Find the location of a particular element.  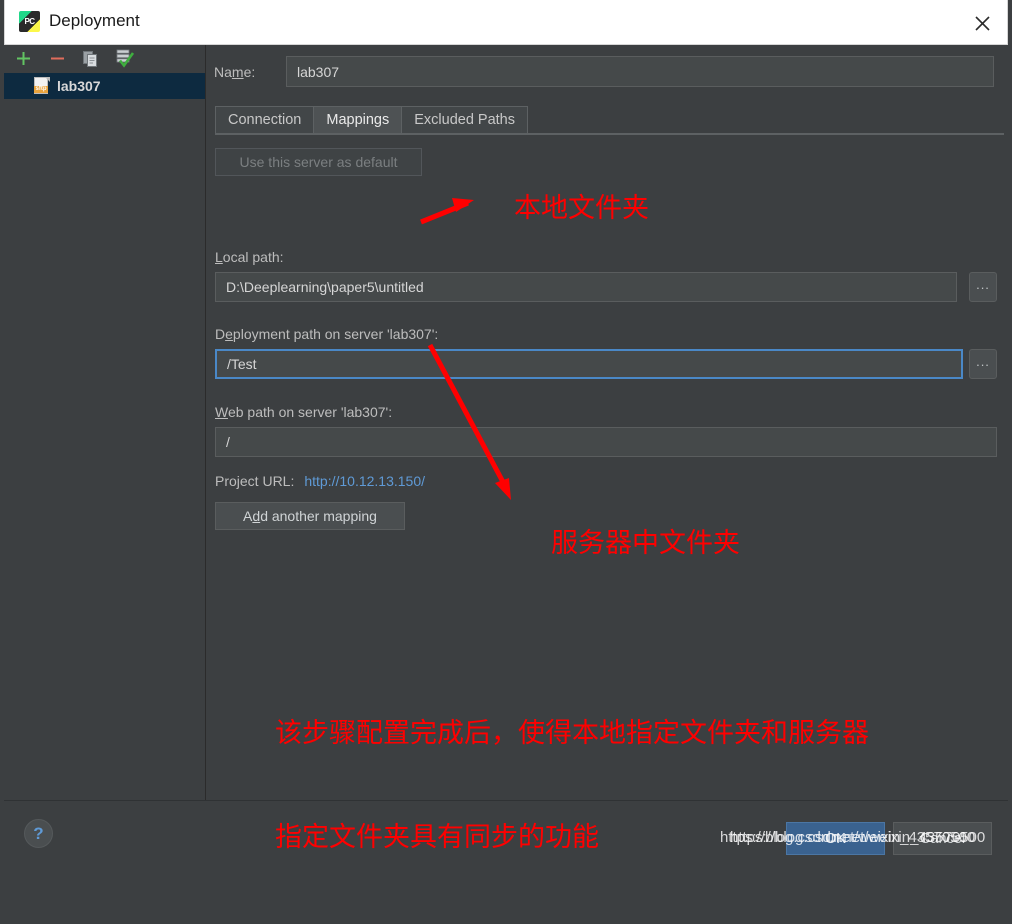

deployment-path-input is located at coordinates (589, 364).